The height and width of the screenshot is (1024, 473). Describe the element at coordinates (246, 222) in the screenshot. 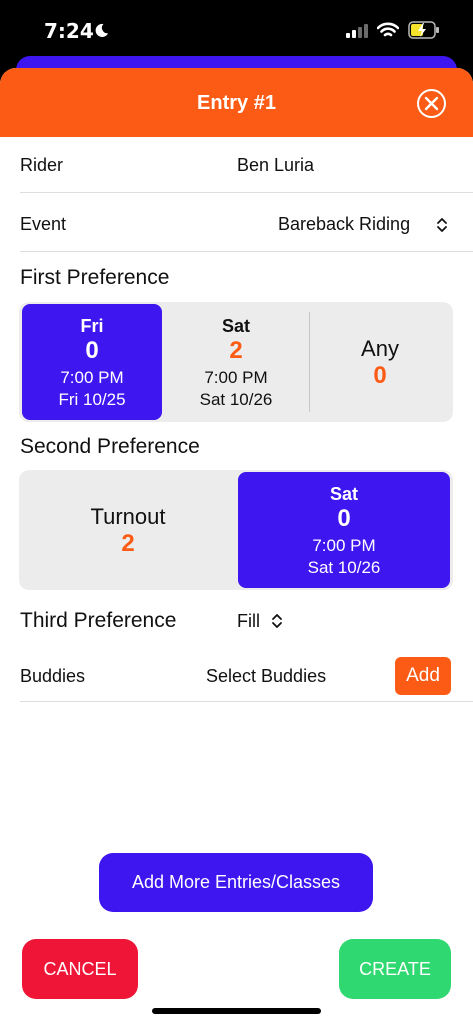

I see `event-row: Event Bareback Riding` at that location.